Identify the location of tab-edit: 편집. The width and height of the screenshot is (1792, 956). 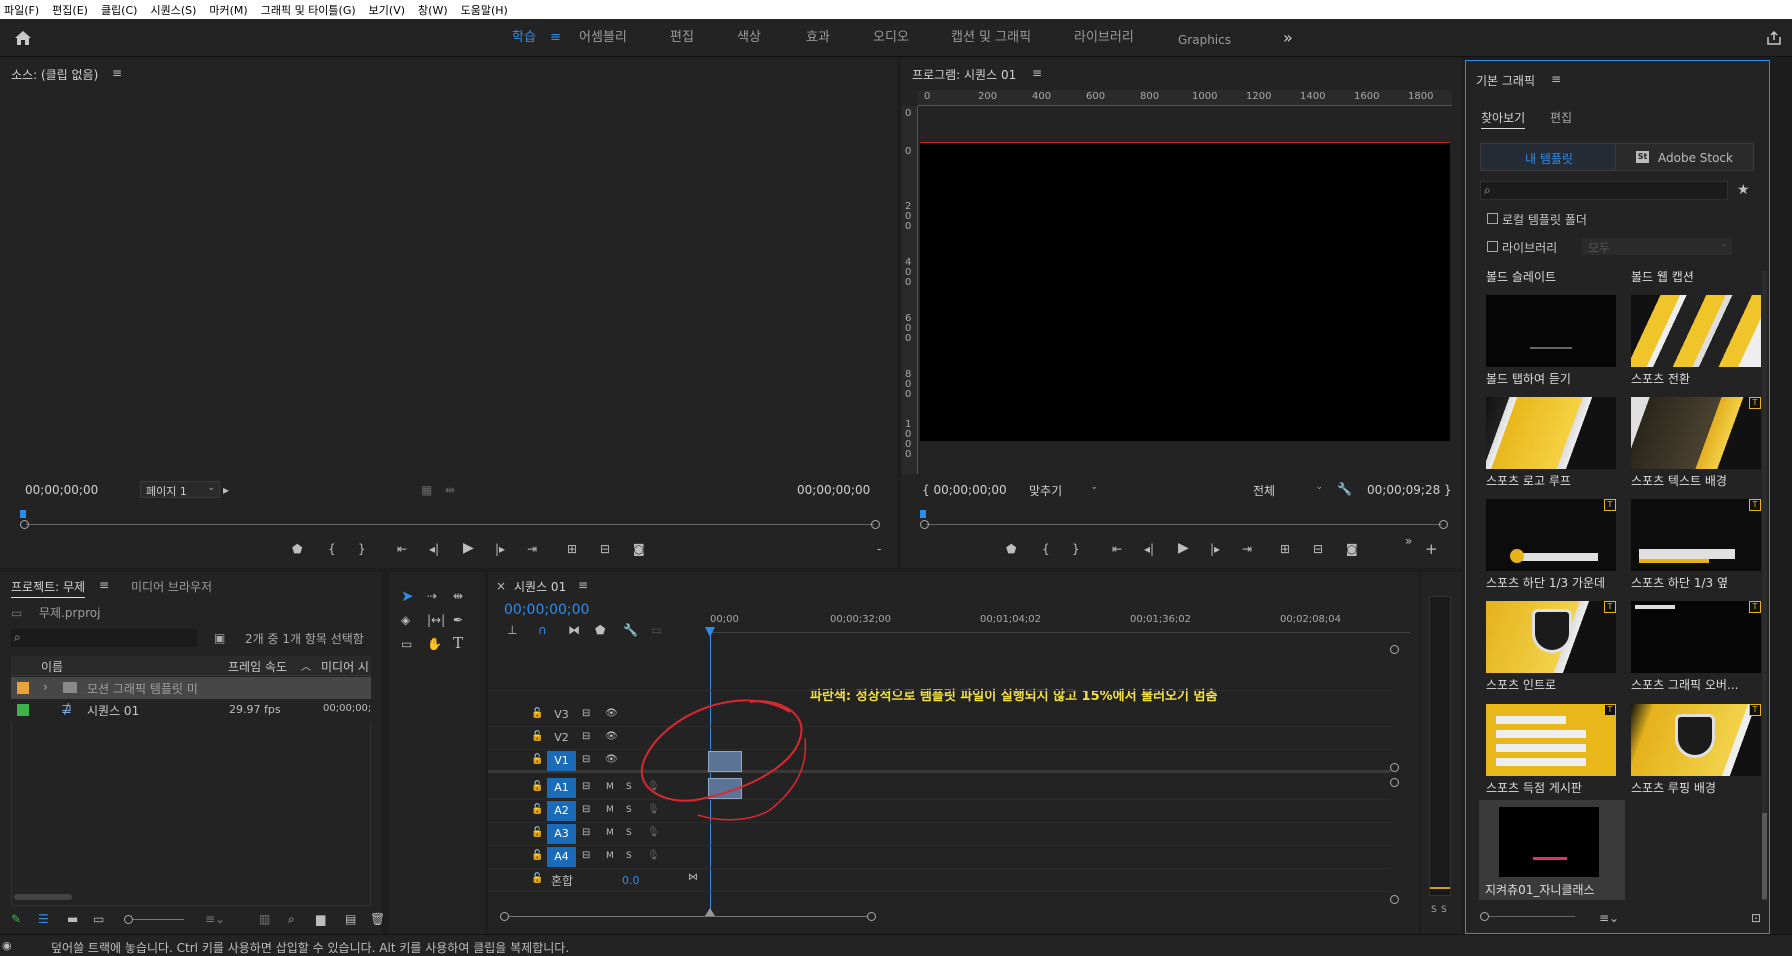
(1561, 117).